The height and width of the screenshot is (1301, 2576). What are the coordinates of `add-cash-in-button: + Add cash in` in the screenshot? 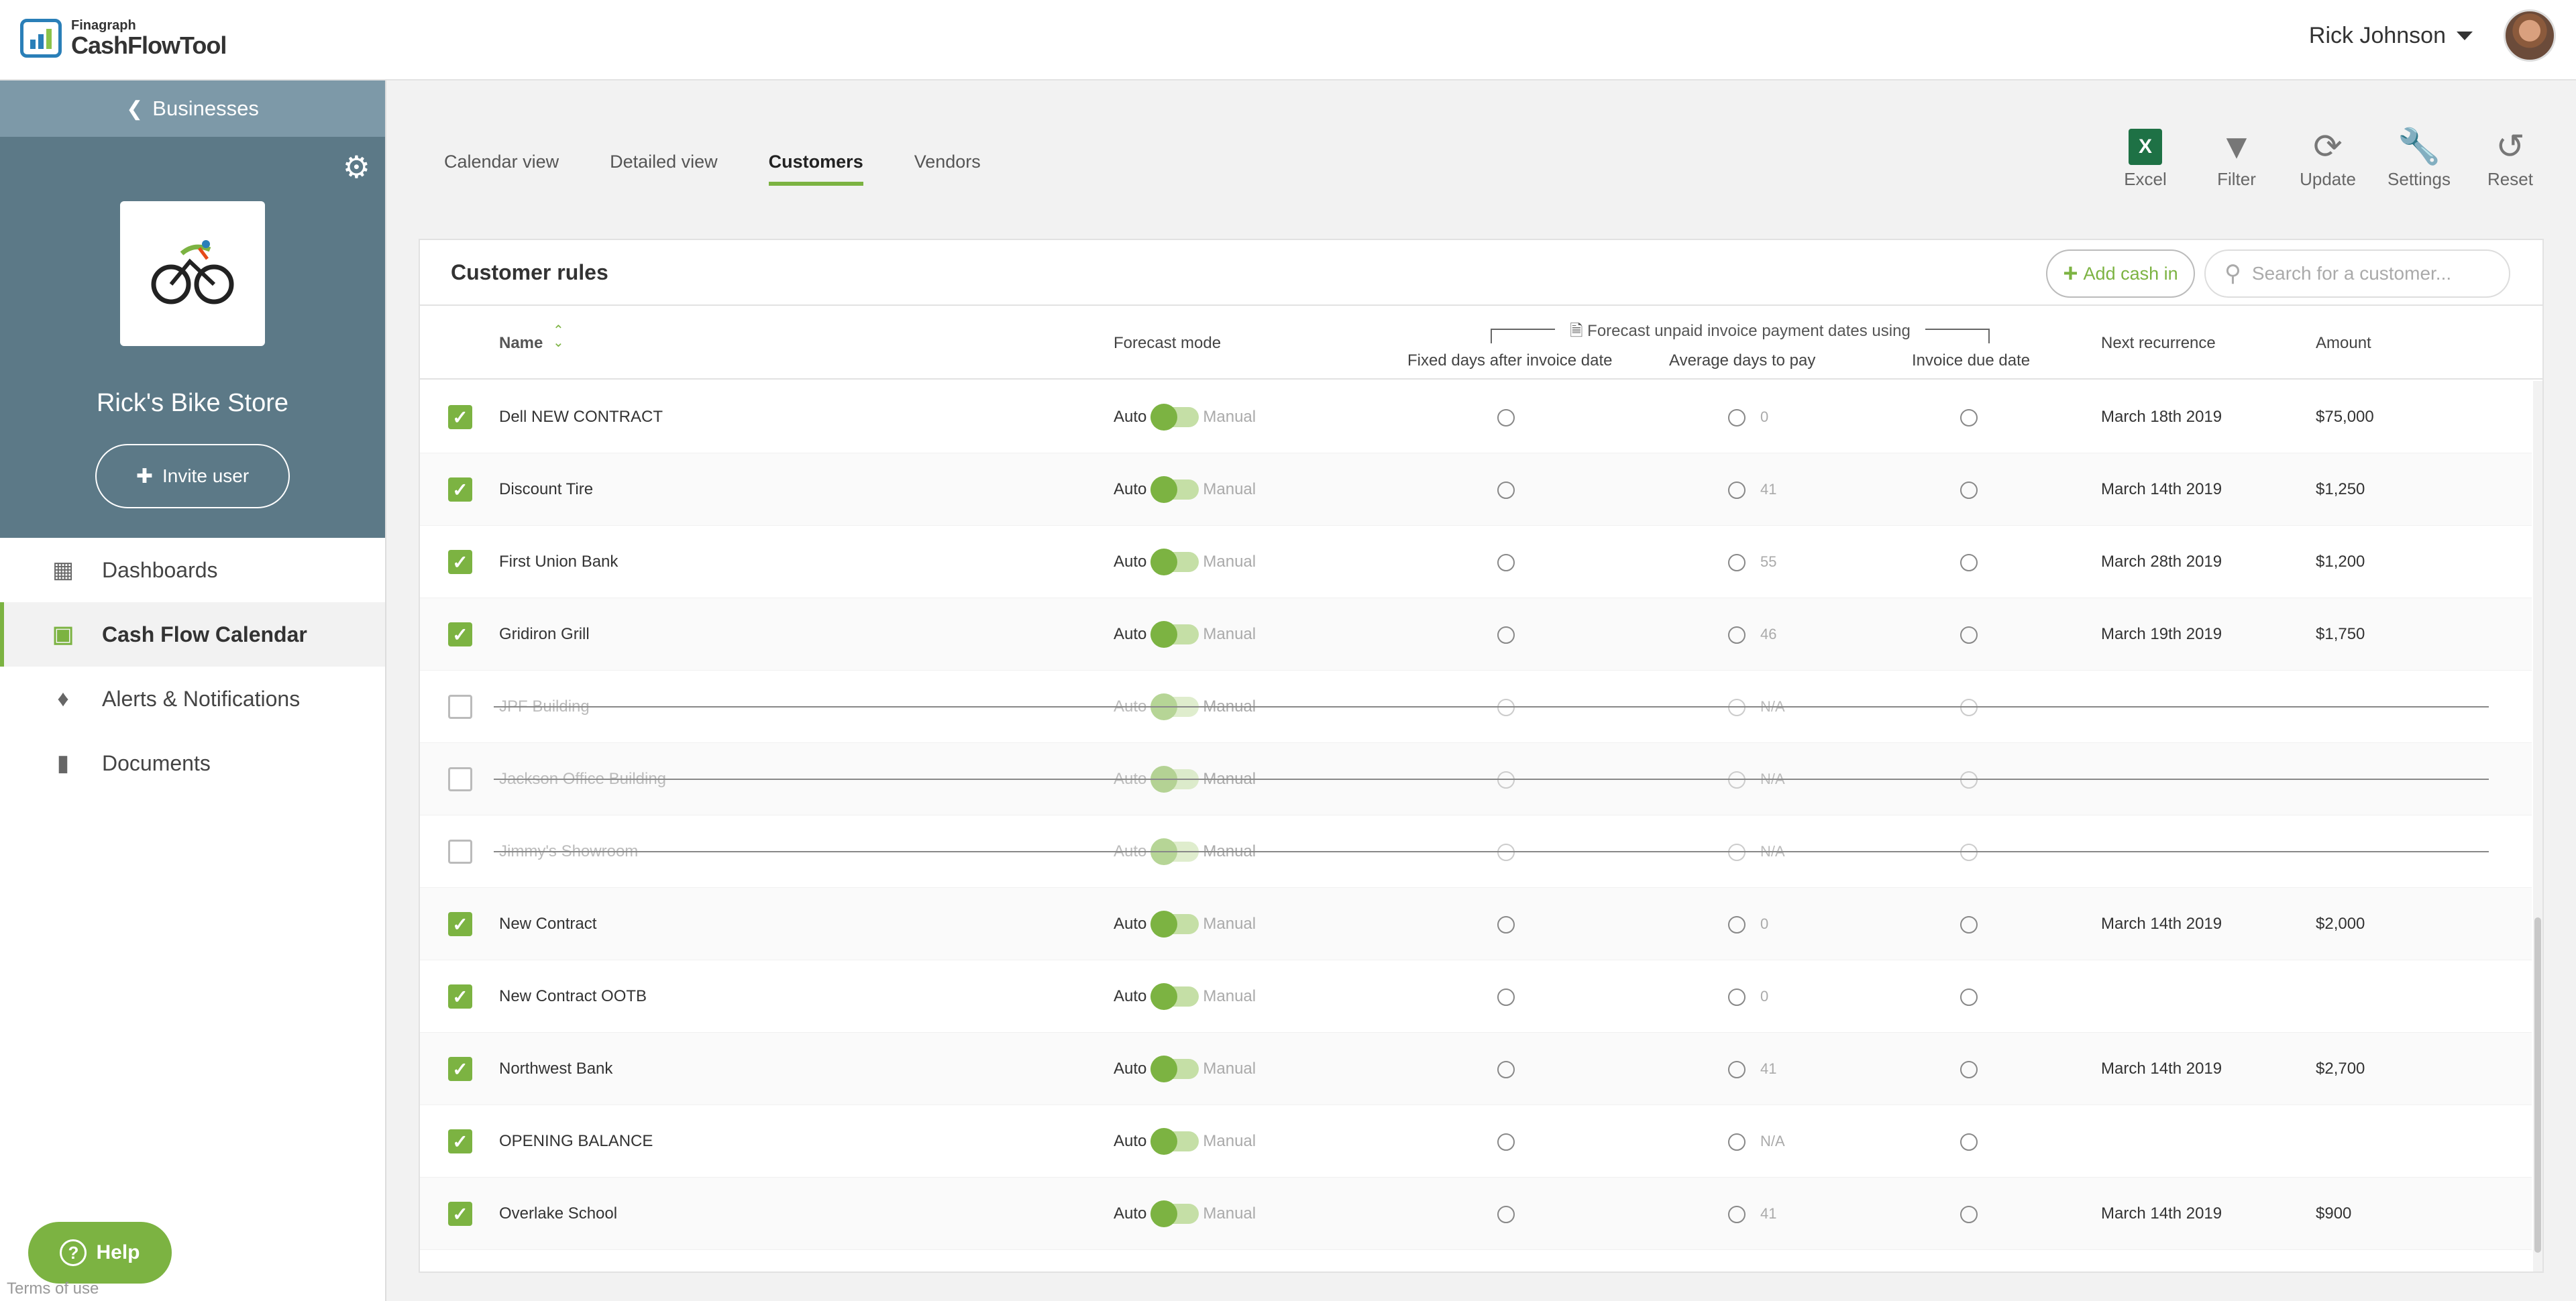 It's located at (2120, 273).